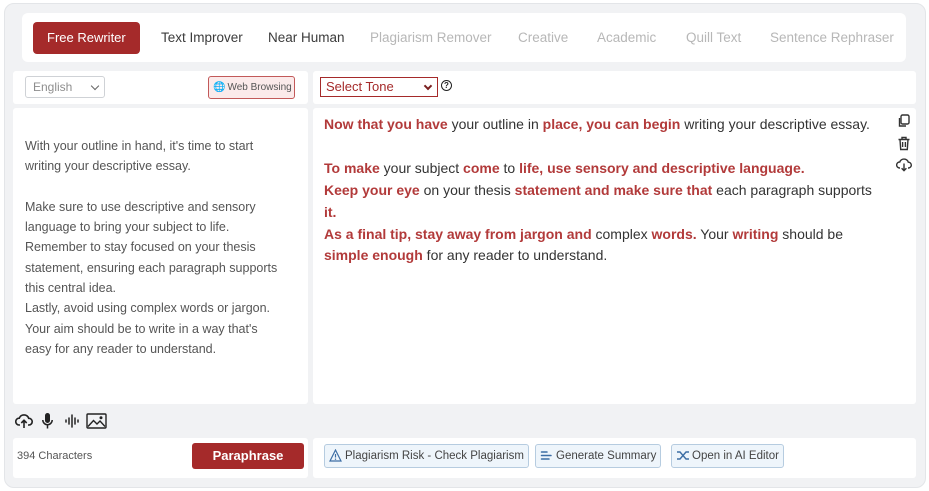 The height and width of the screenshot is (491, 929). What do you see at coordinates (714, 233) in the screenshot?
I see `unchanged-text: Your` at bounding box center [714, 233].